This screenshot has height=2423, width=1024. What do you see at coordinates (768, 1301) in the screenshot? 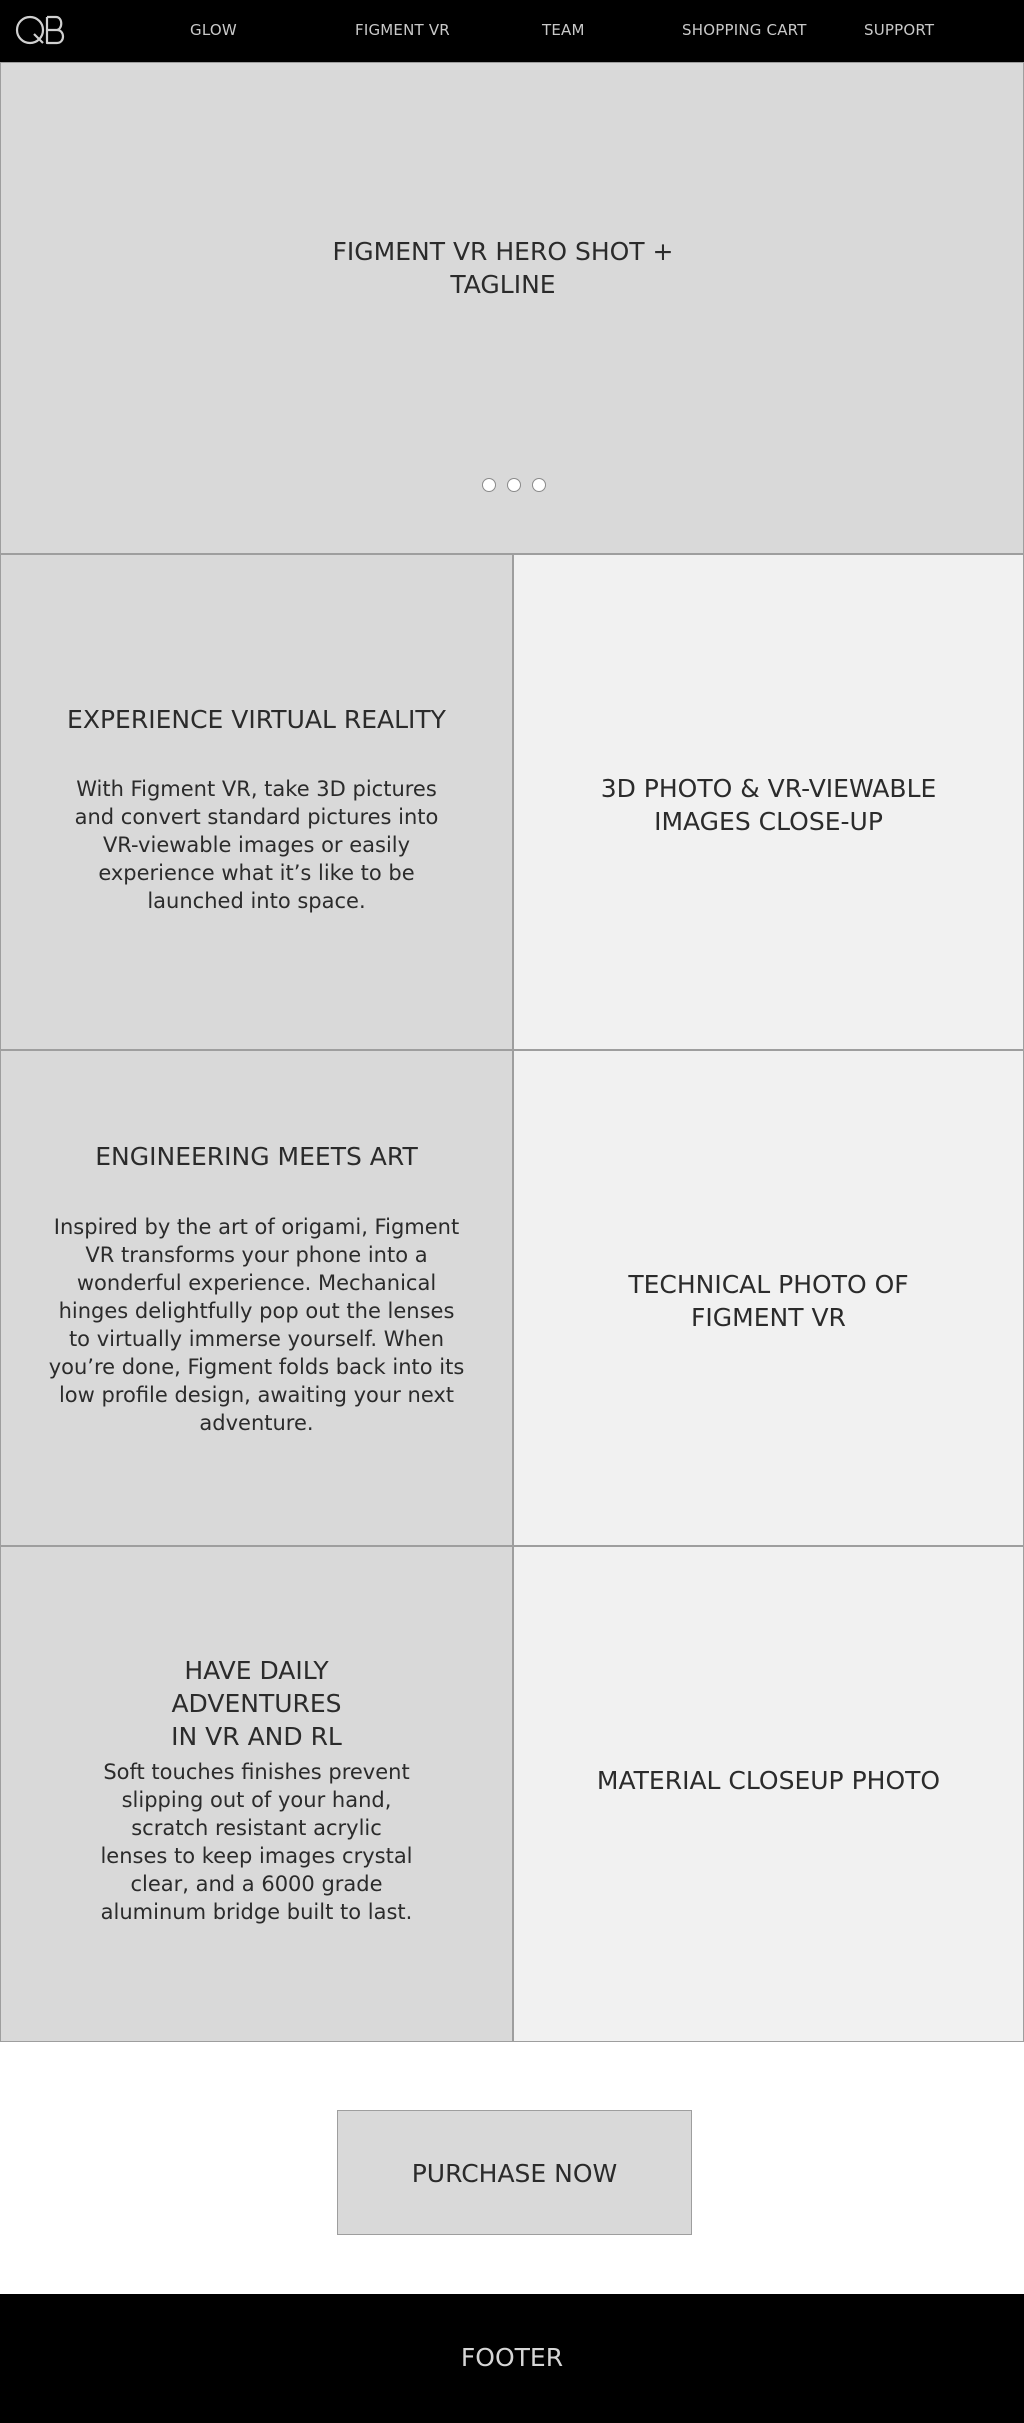
I see `photo-placeholder-label: TECHNICAL PHOTO OF FIGMENT VR` at bounding box center [768, 1301].